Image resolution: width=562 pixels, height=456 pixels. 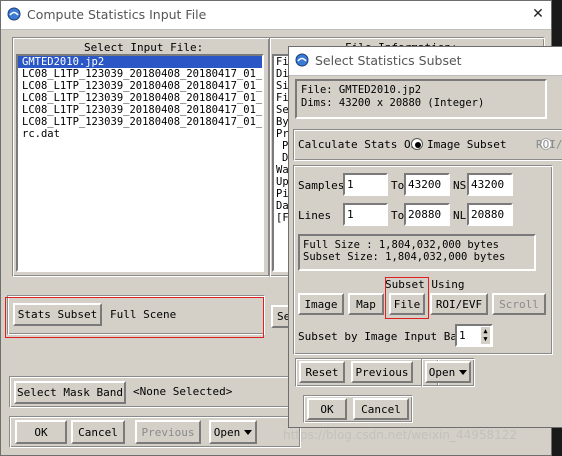 I want to click on main-cancel-button: Cancel, so click(x=98, y=432).